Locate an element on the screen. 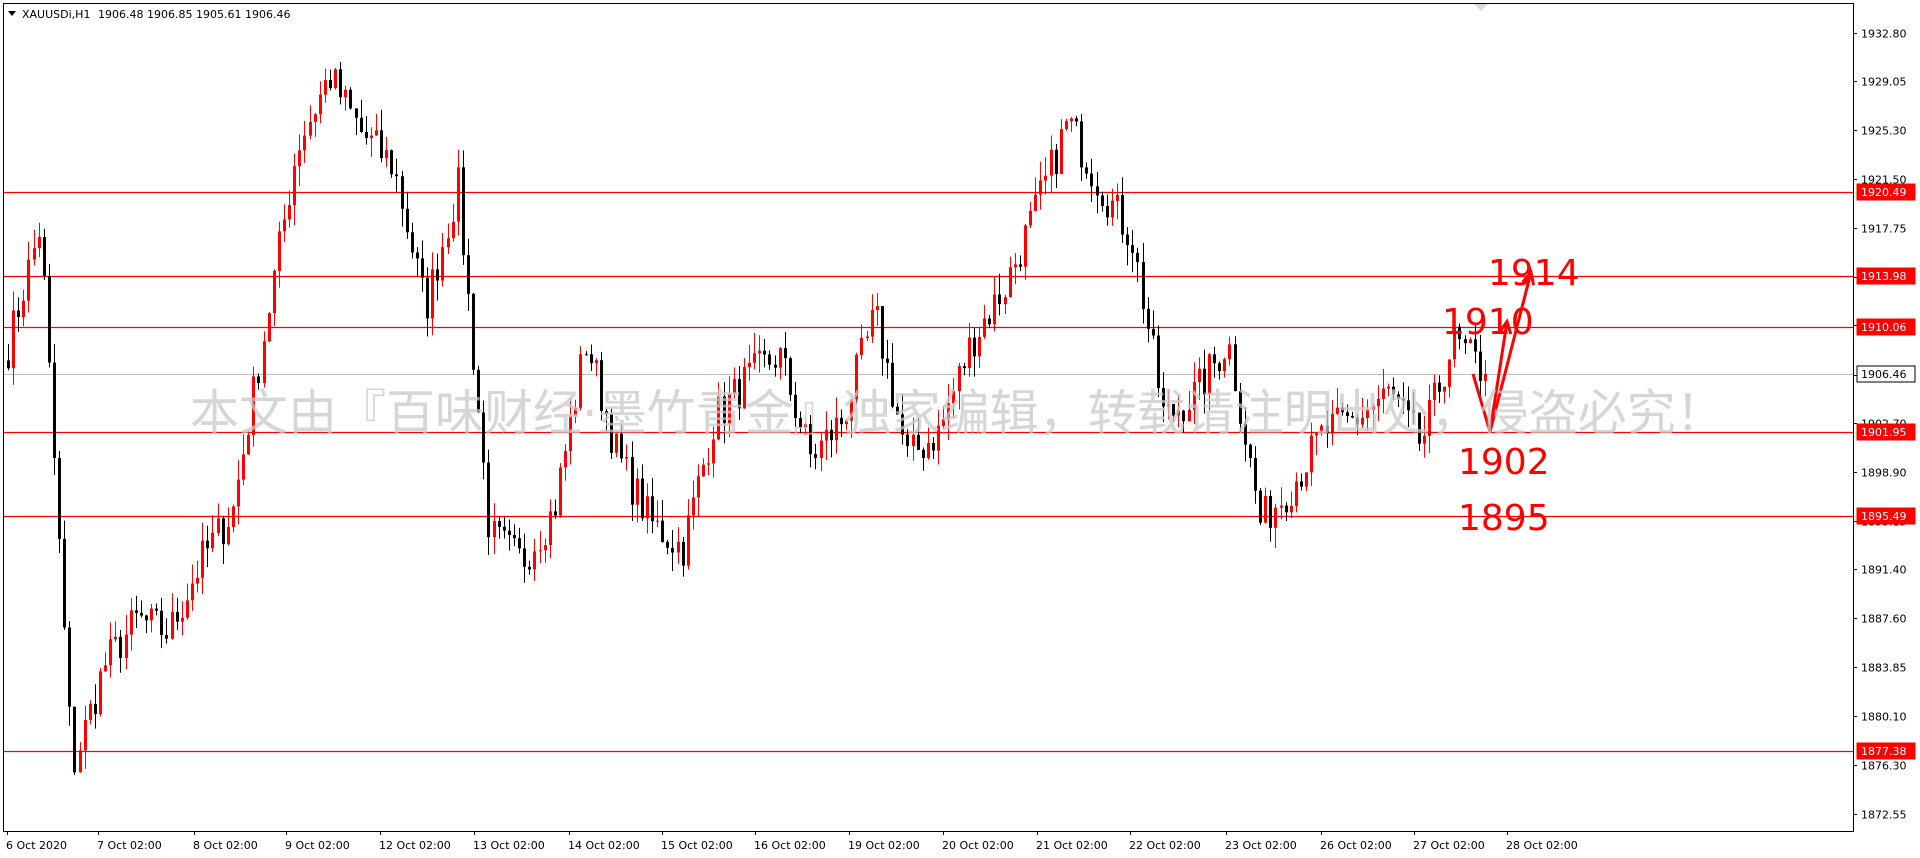  price-tick-label-0: 1932.80 is located at coordinates (1884, 34).